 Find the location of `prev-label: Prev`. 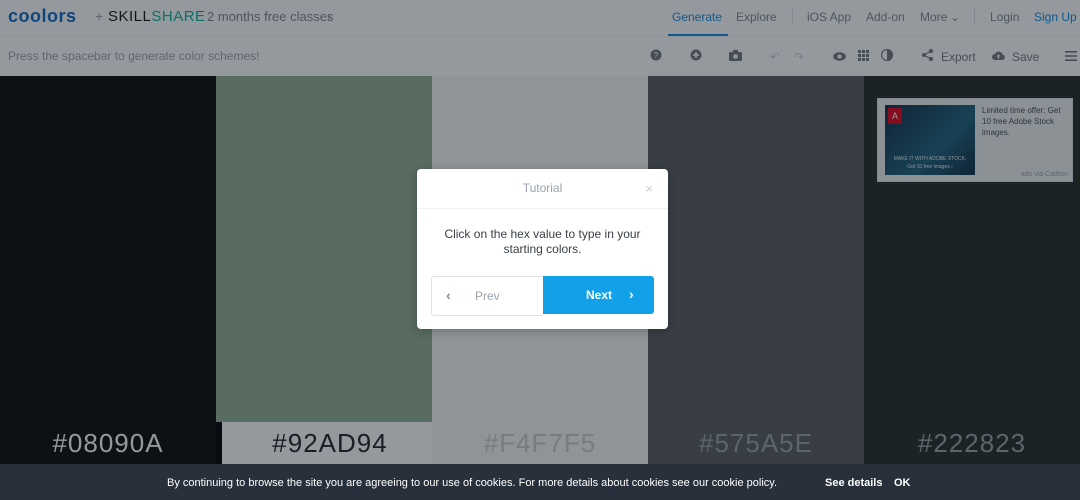

prev-label: Prev is located at coordinates (487, 296).